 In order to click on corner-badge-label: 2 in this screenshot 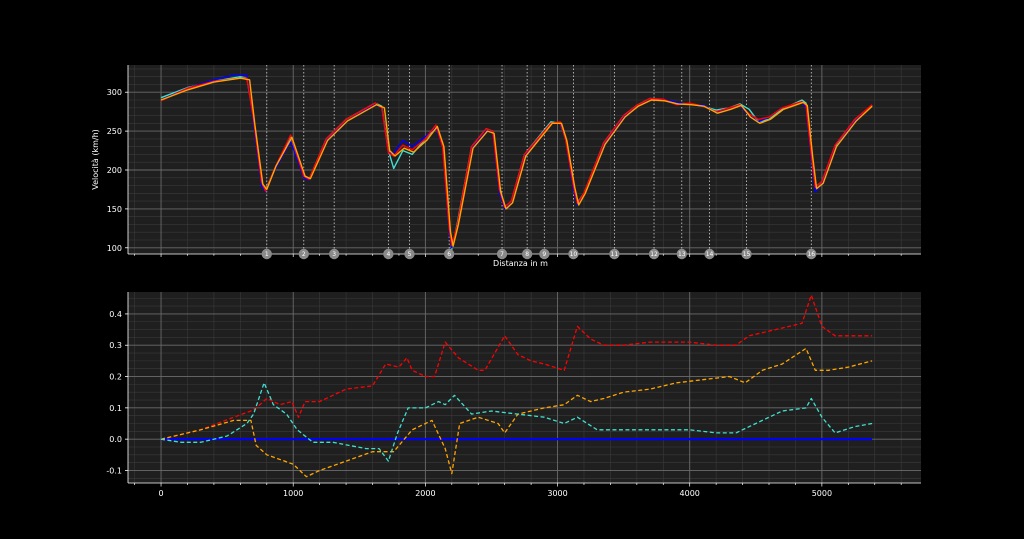, I will do `click(304, 254)`.